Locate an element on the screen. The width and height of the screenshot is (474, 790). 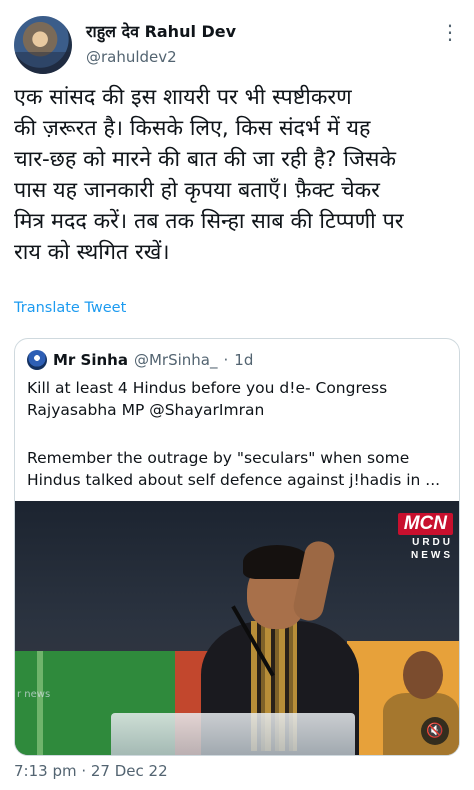
author-handle: @rahuldev2 is located at coordinates (161, 57).